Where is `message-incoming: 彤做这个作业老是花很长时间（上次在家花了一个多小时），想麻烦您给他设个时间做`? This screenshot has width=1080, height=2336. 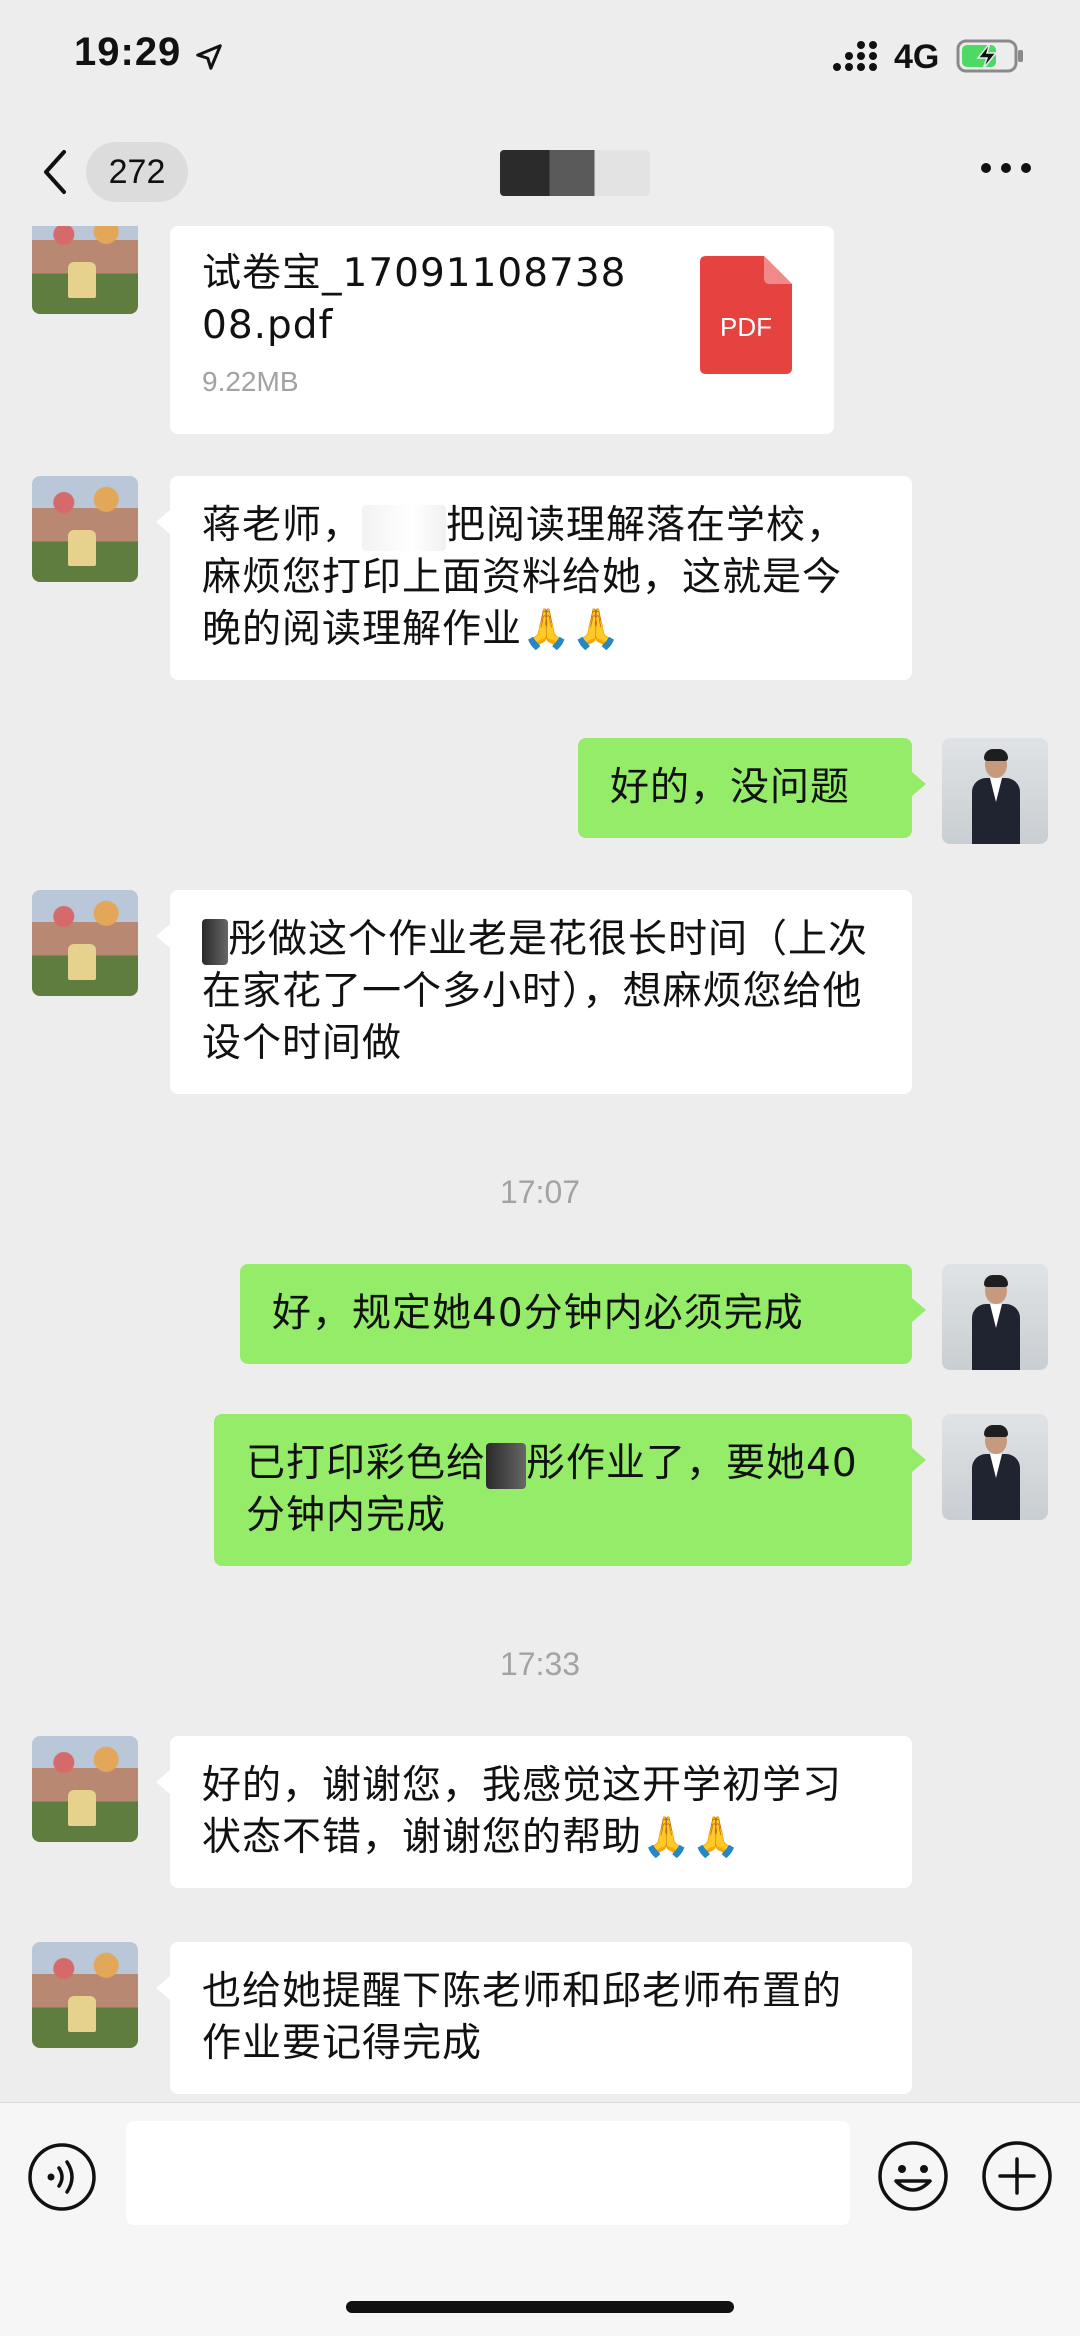 message-incoming: 彤做这个作业老是花很长时间（上次在家花了一个多小时），想麻烦您给他设个时间做 is located at coordinates (540, 1000).